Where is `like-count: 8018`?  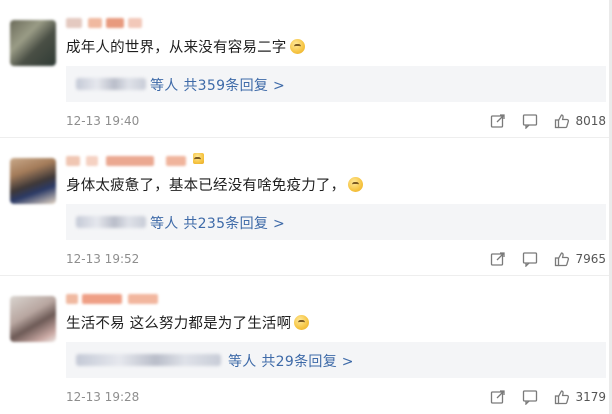
like-count: 8018 is located at coordinates (590, 121).